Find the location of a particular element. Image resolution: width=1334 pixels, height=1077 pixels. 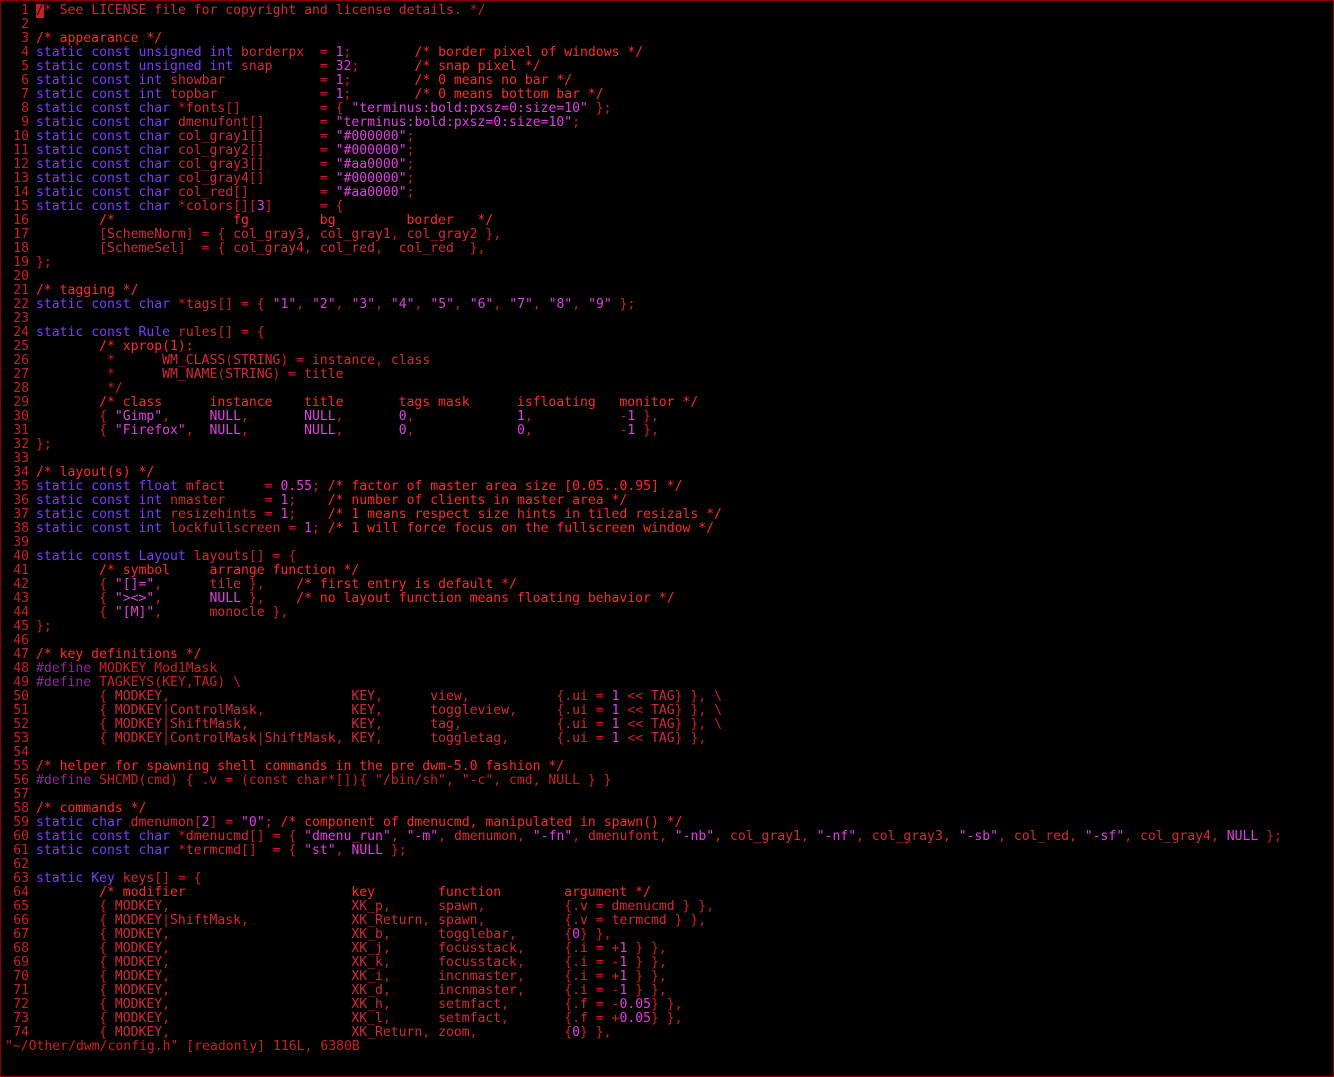

code-line: 74 { MODKEY, XK_Return, zoom, {0} }, is located at coordinates (668, 1033).